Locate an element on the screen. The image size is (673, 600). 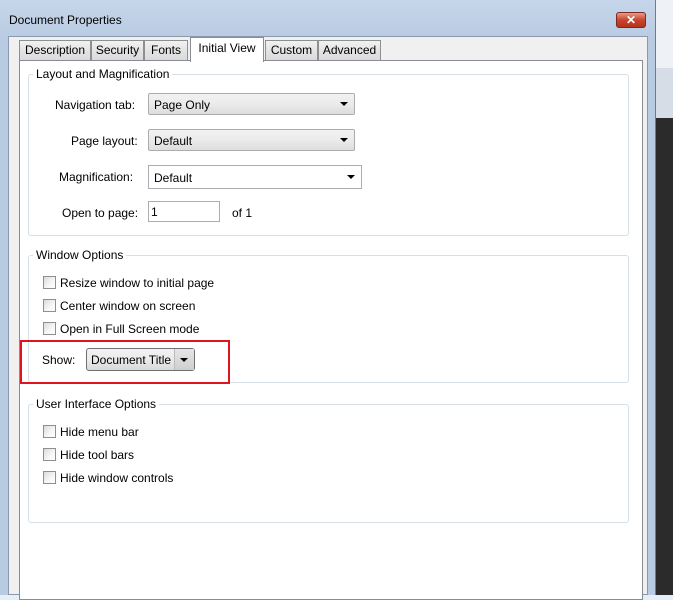
group-title-window-options: Window Options is located at coordinates (80, 255).